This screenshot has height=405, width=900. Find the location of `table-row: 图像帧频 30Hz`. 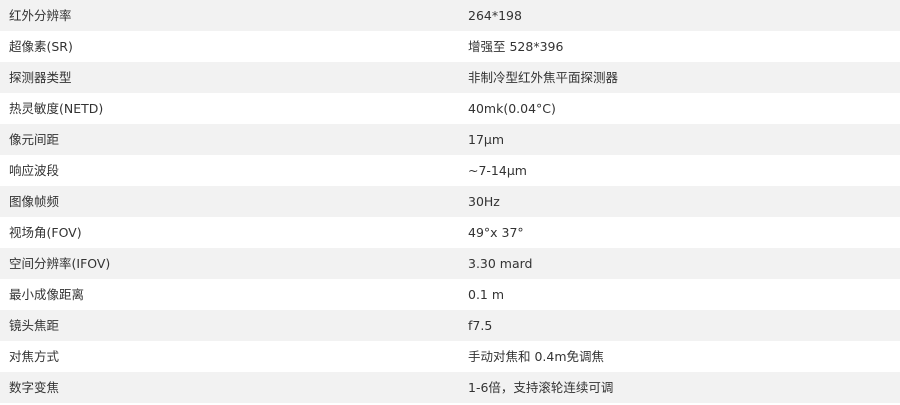

table-row: 图像帧频 30Hz is located at coordinates (450, 201).